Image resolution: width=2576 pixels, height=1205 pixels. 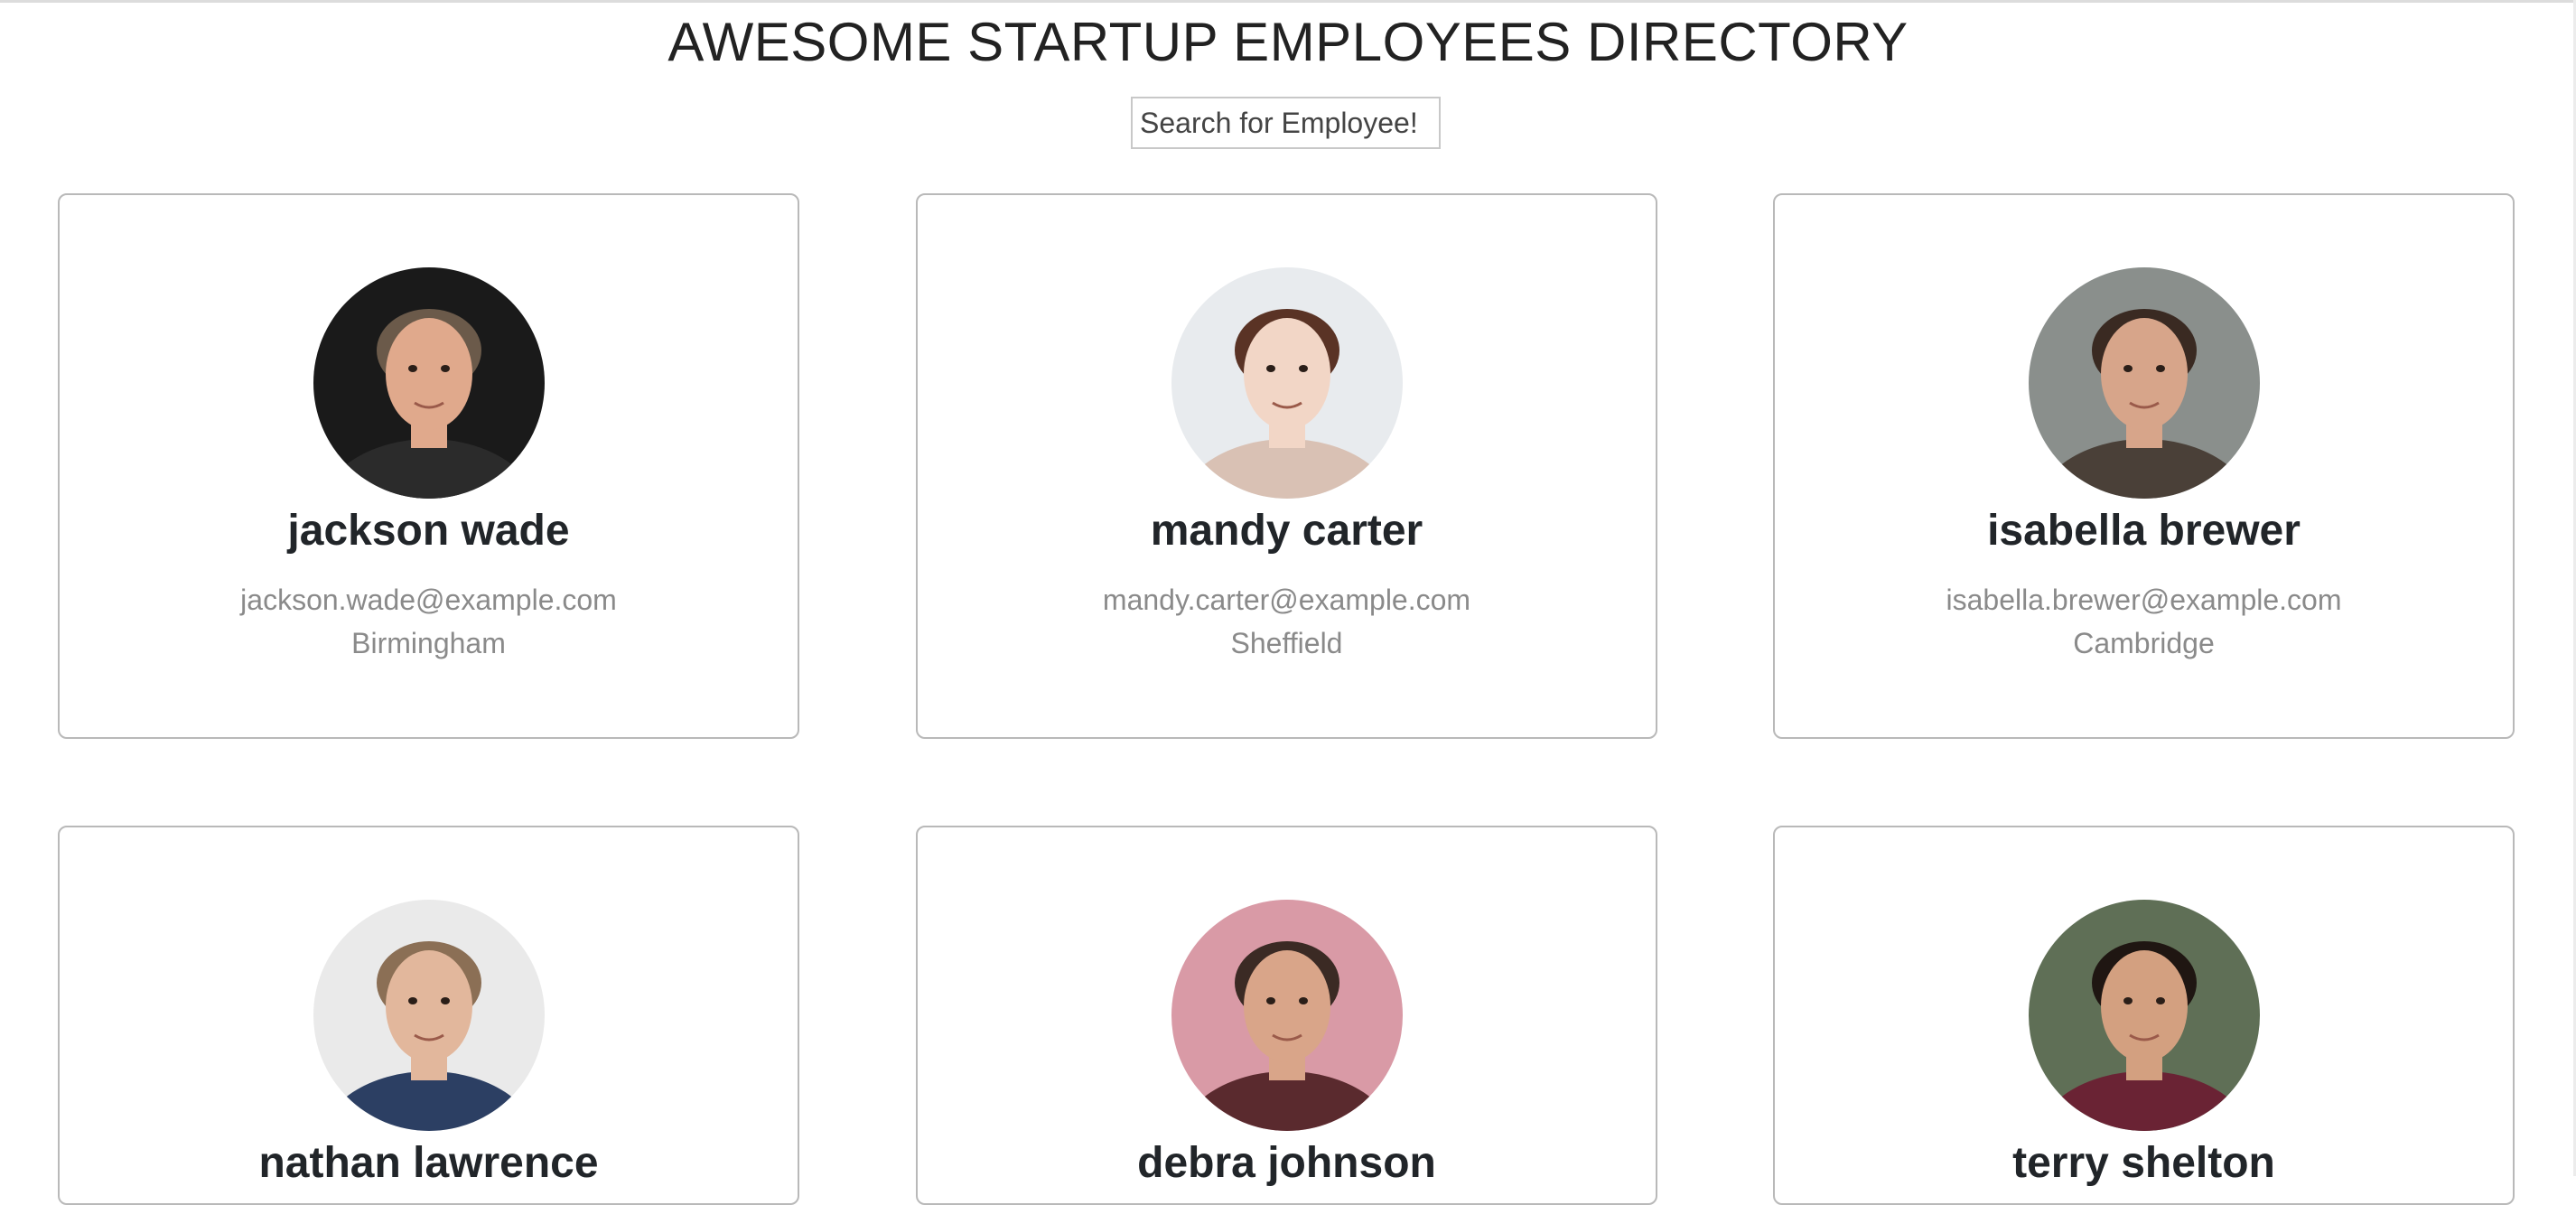 What do you see at coordinates (1288, 2) in the screenshot?
I see `top-border` at bounding box center [1288, 2].